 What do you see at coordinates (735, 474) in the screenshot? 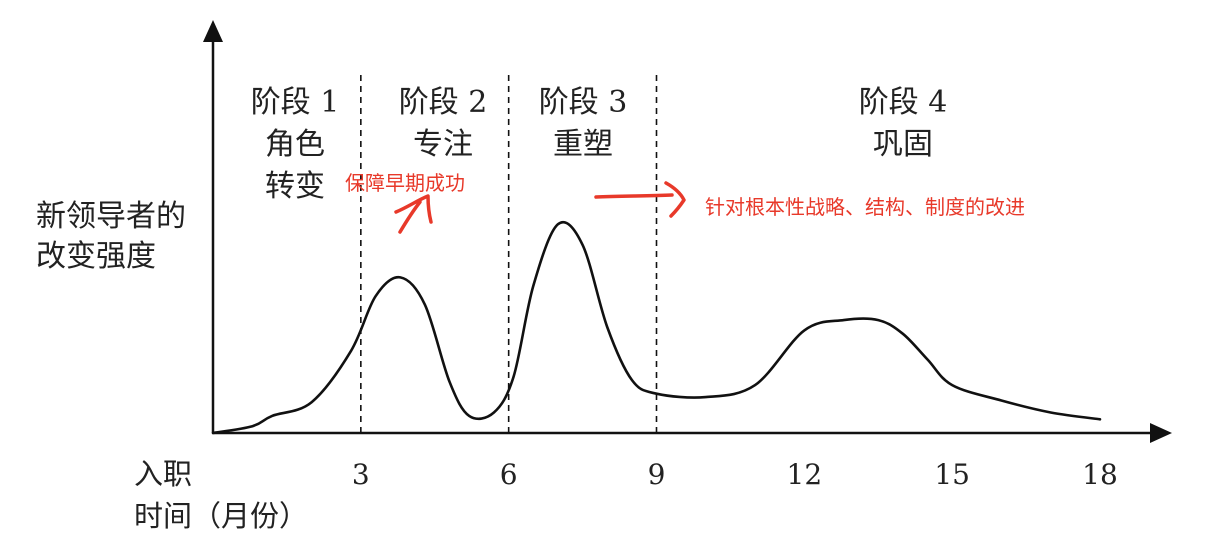
I see `x-tick-labels: 3 6 9 12 15 18` at bounding box center [735, 474].